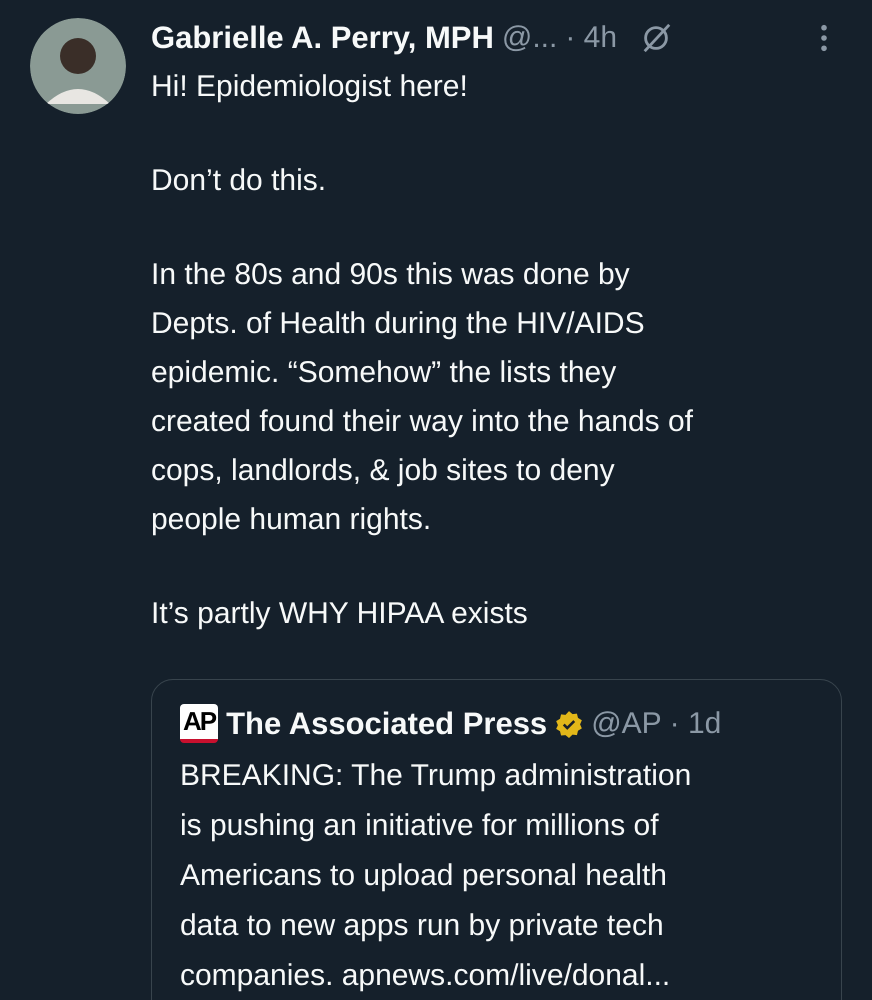 This screenshot has height=1000, width=872. Describe the element at coordinates (824, 38) in the screenshot. I see `more-options-icon` at that location.